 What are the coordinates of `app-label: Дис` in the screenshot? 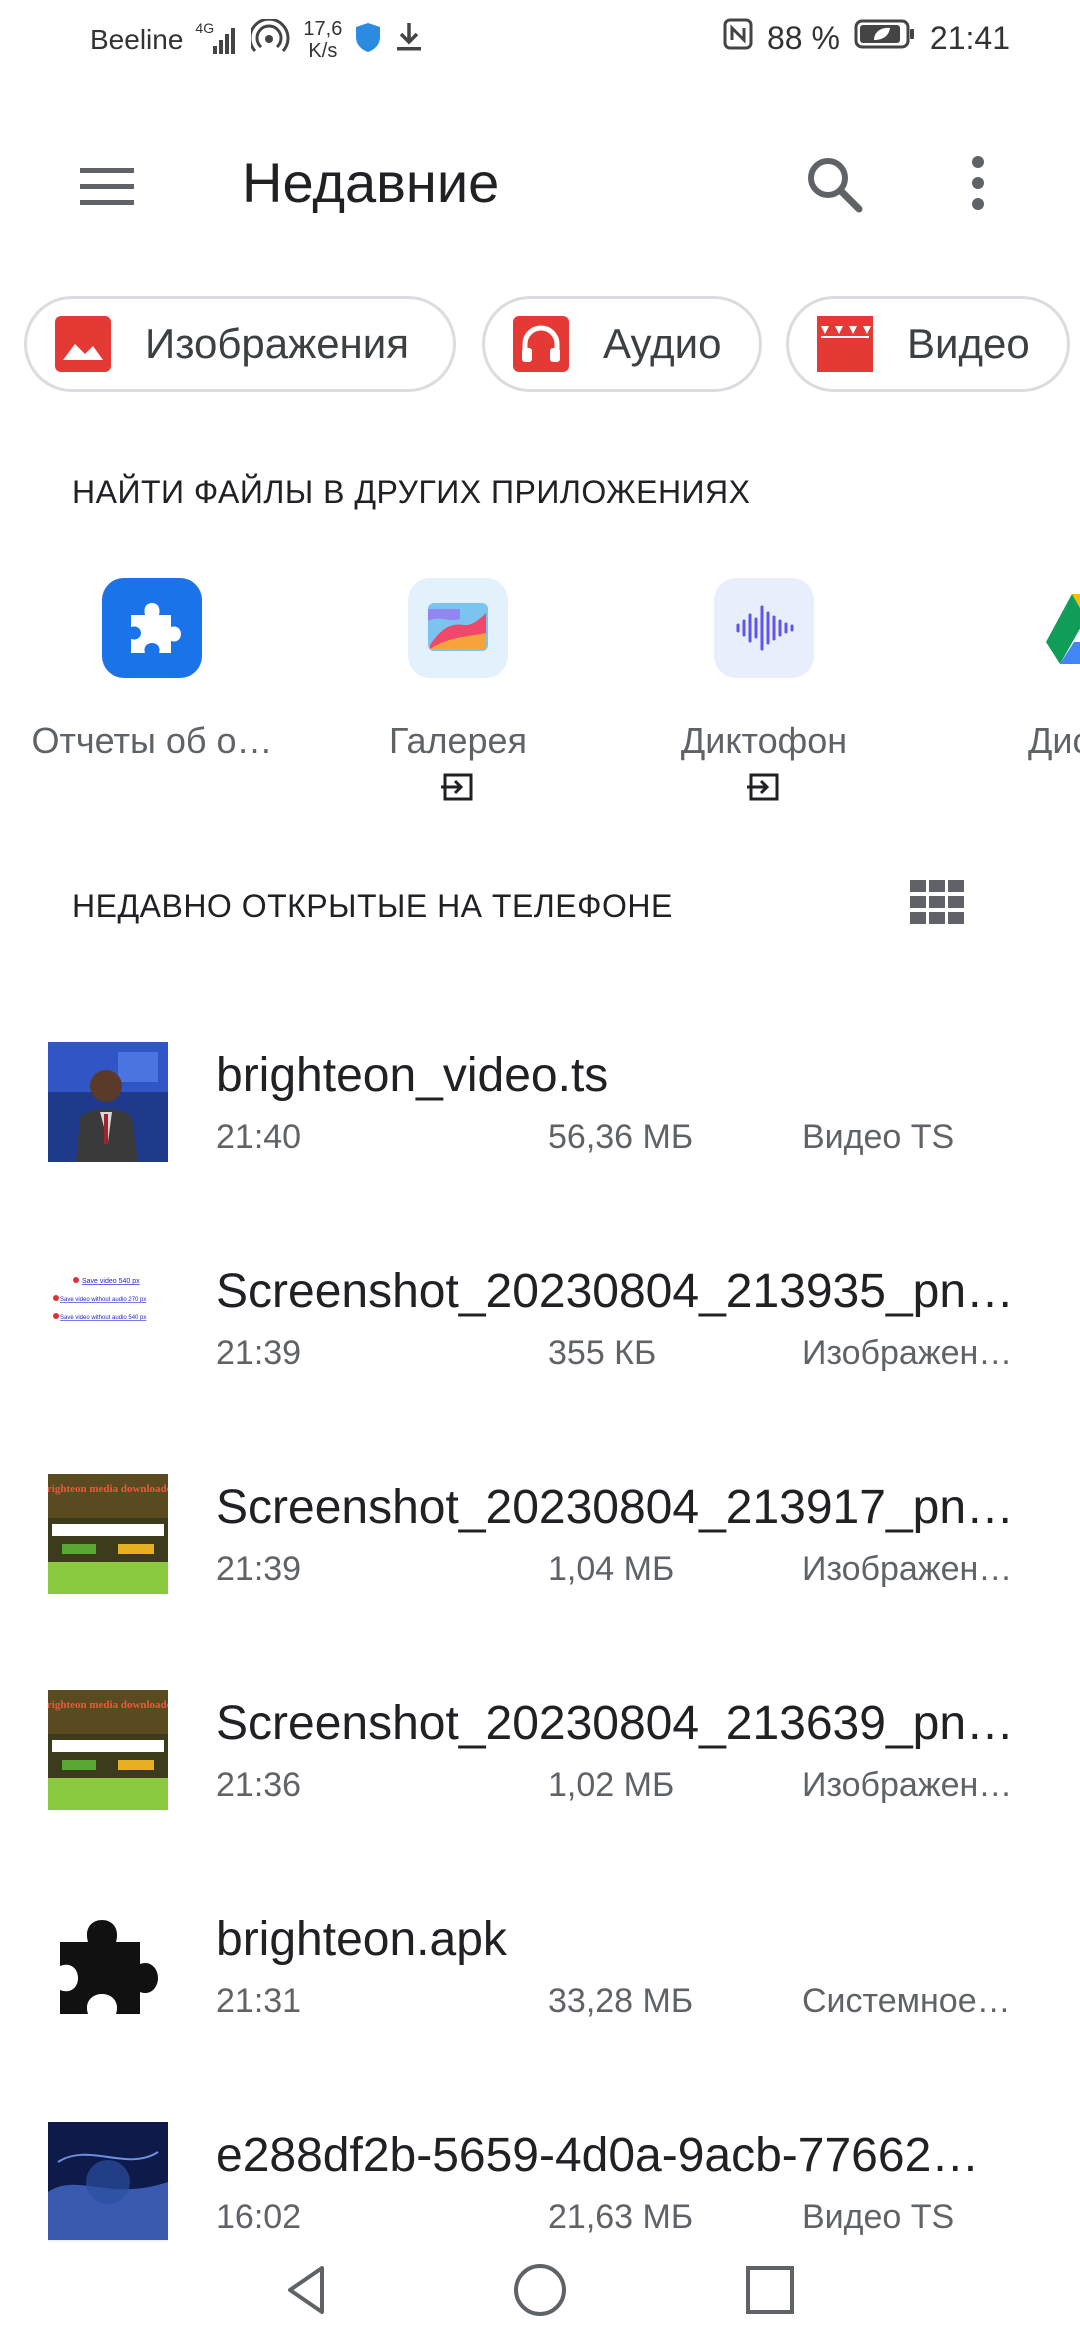 It's located at (1054, 740).